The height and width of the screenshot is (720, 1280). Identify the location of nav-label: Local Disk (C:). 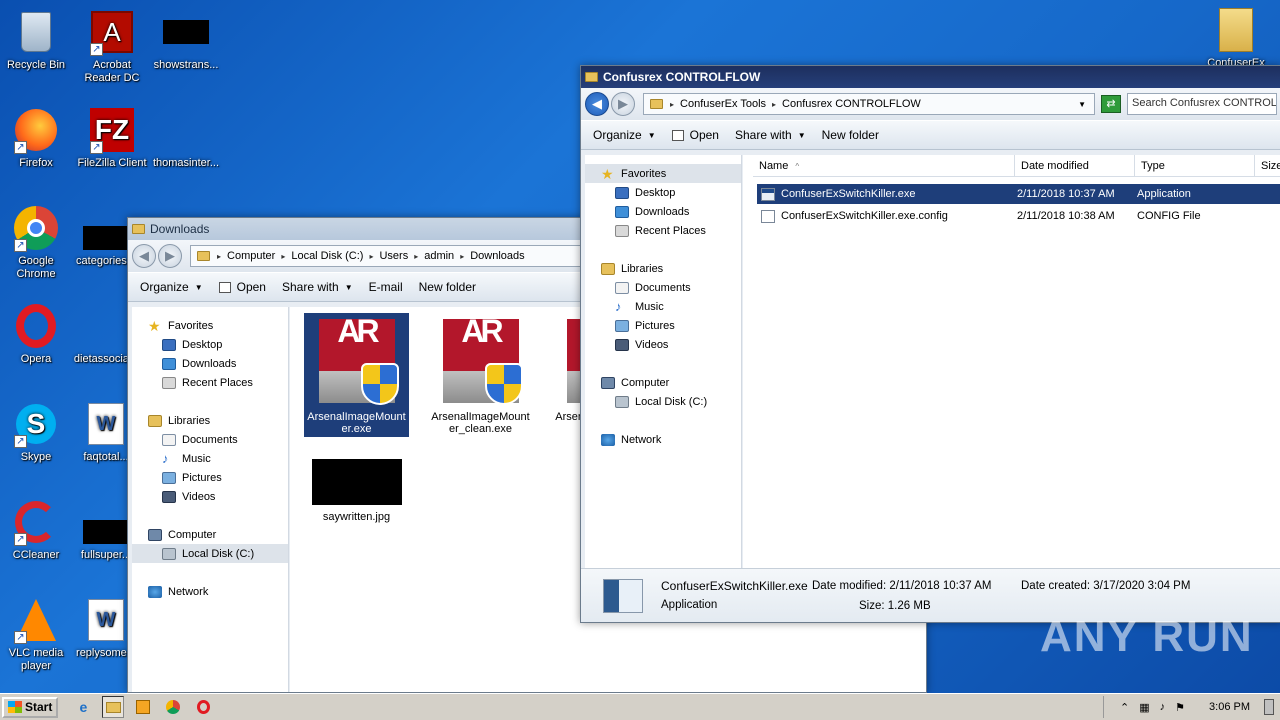
(218, 553).